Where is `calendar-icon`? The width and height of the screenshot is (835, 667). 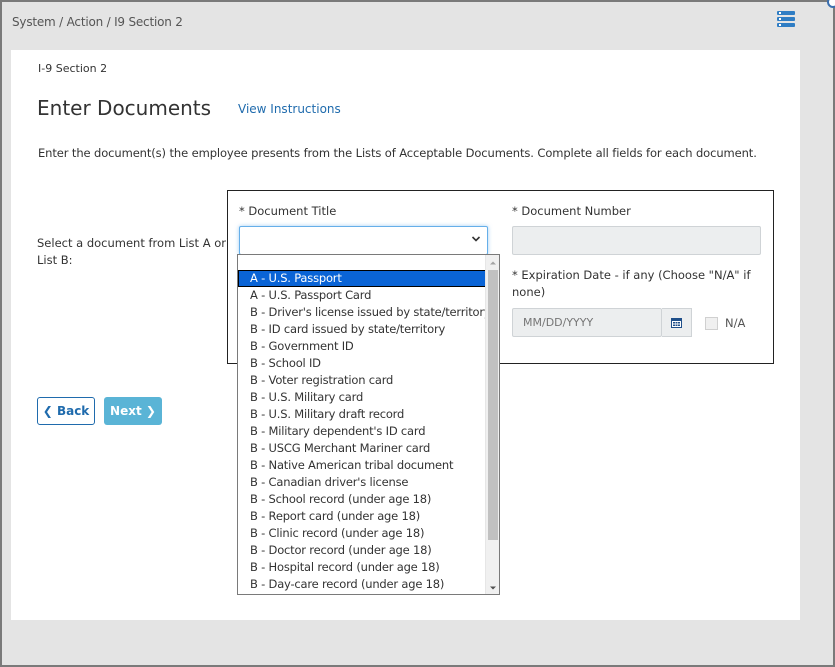
calendar-icon is located at coordinates (676, 323).